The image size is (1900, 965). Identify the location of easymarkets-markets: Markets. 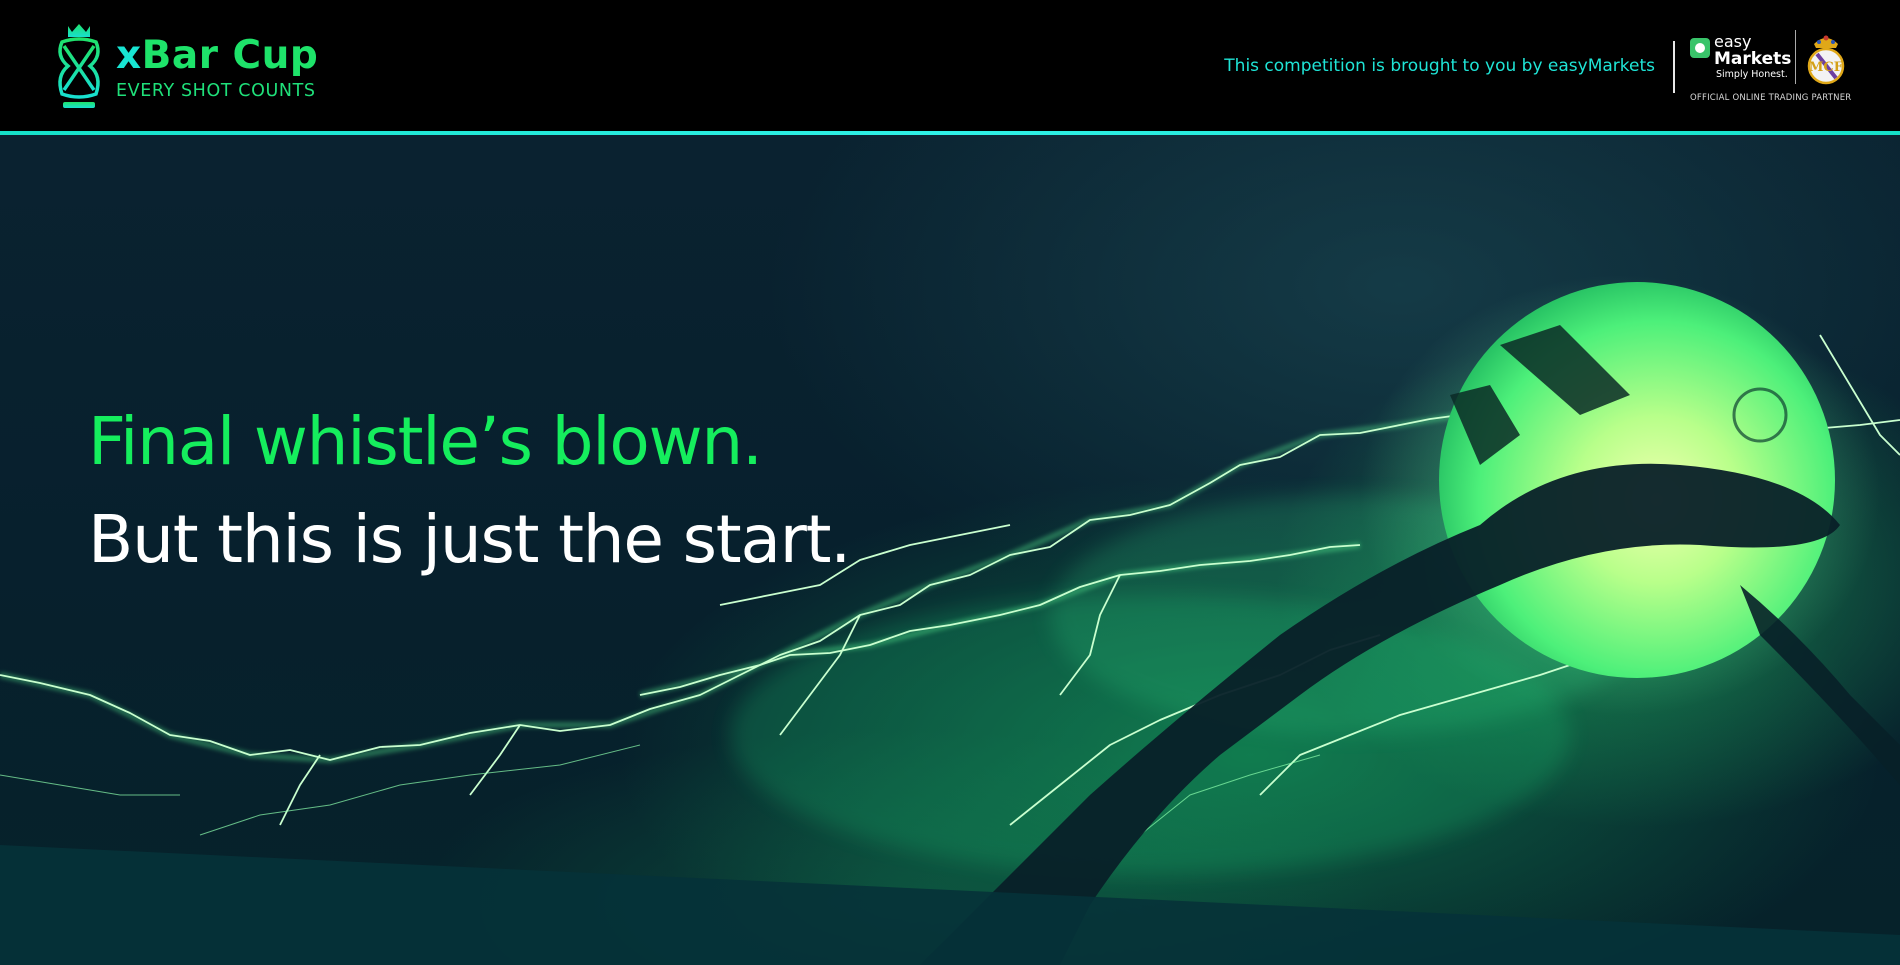
(1753, 59).